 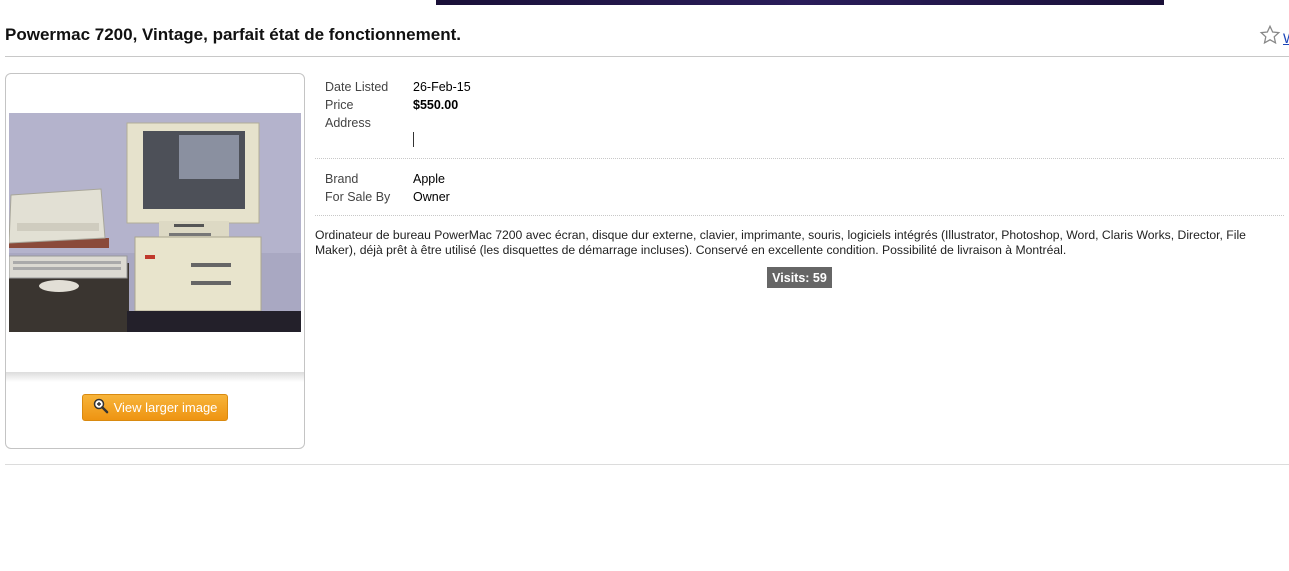 What do you see at coordinates (339, 105) in the screenshot?
I see `price-label: Price` at bounding box center [339, 105].